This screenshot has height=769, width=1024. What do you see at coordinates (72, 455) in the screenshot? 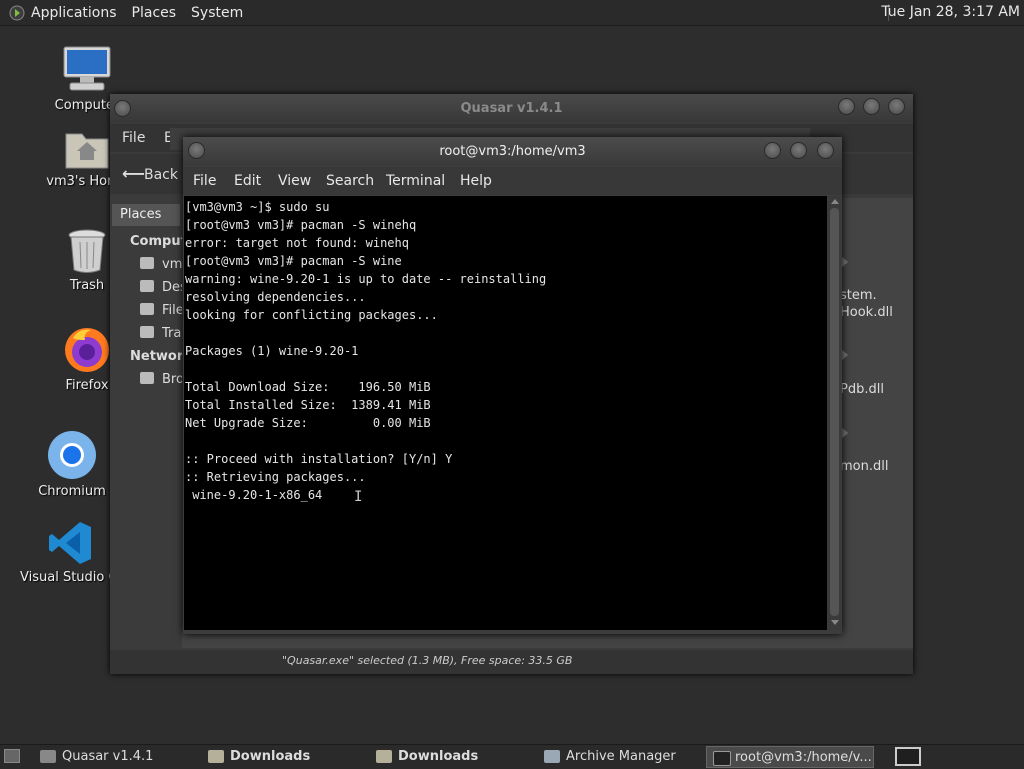
I see `chromium-icon` at bounding box center [72, 455].